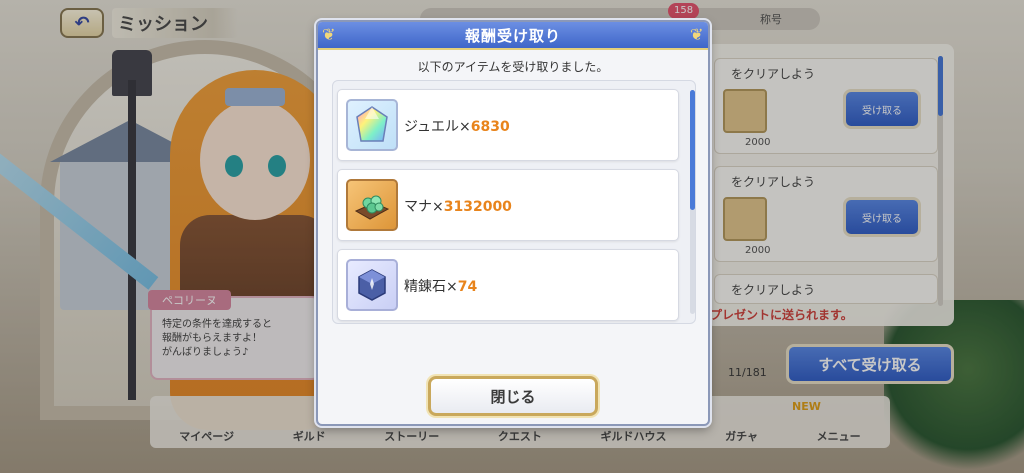 The image size is (1024, 473). Describe the element at coordinates (477, 207) in the screenshot. I see `item-quantity: 3132000` at that location.